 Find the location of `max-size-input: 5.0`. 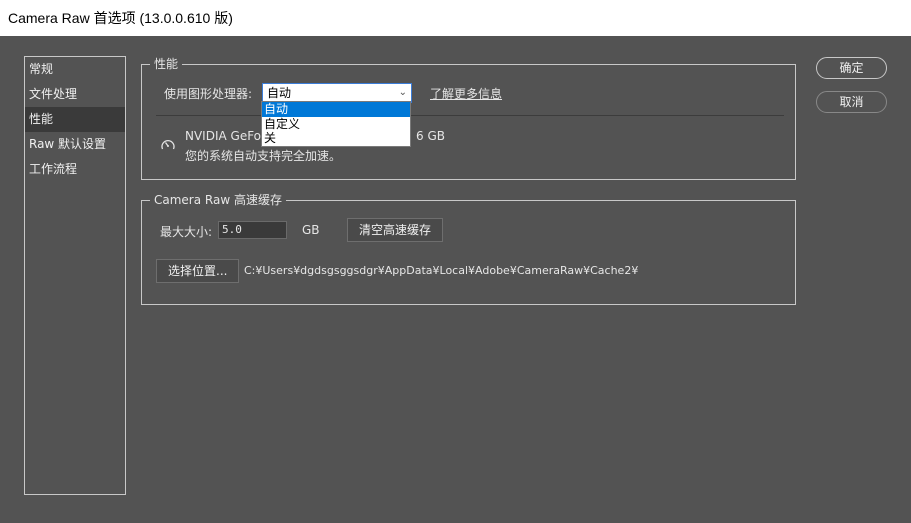

max-size-input: 5.0 is located at coordinates (252, 230).